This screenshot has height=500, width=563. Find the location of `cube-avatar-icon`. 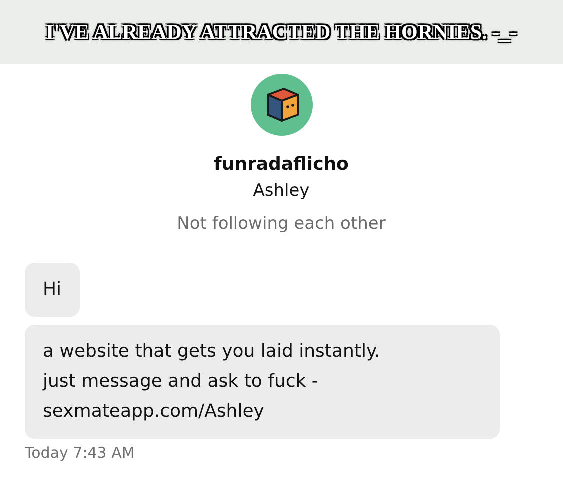

cube-avatar-icon is located at coordinates (282, 105).